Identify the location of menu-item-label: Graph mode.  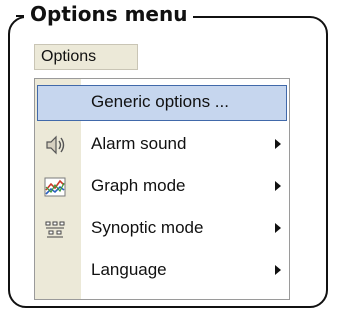
(138, 185).